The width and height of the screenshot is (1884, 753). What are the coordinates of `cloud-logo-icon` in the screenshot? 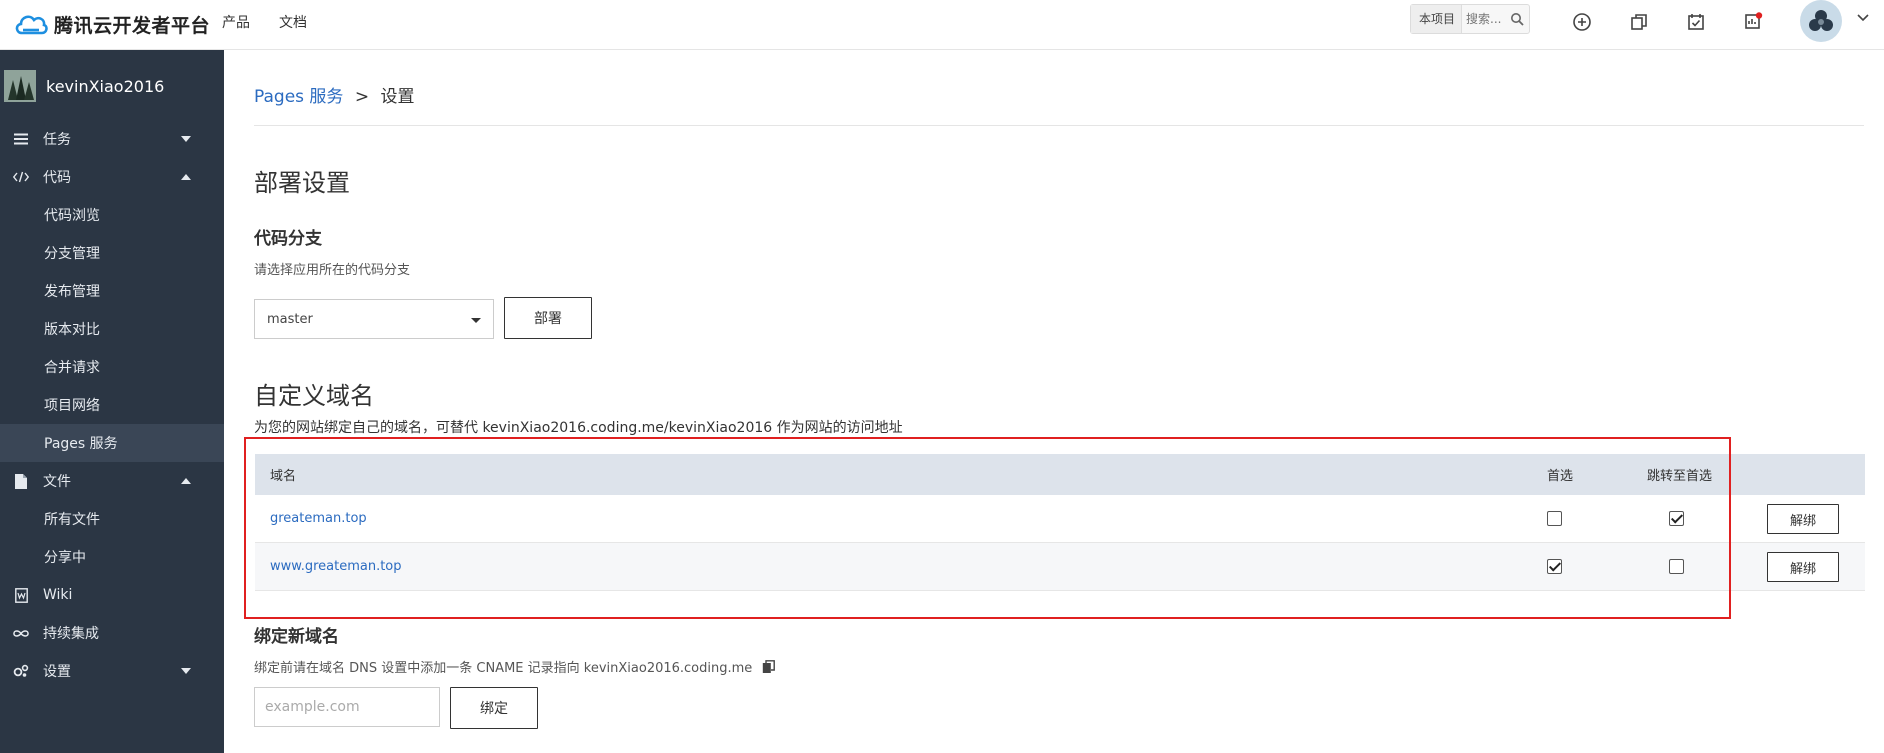 It's located at (31, 25).